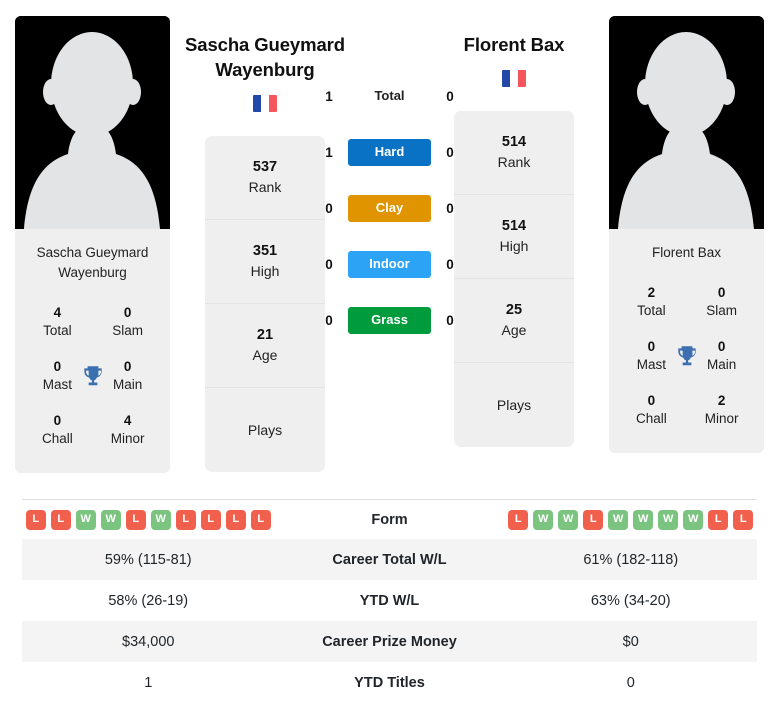  Describe the element at coordinates (265, 430) in the screenshot. I see `left-plays-cell: Plays` at that location.